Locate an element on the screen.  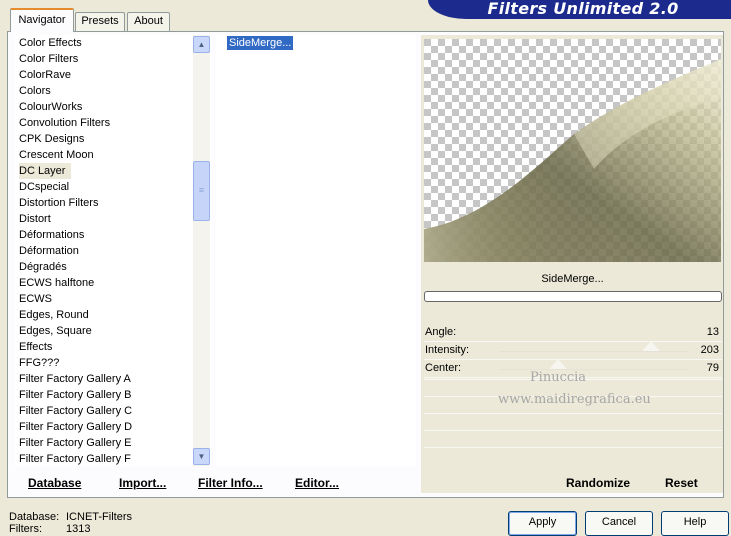
category-item: Edges, Round is located at coordinates (54, 315).